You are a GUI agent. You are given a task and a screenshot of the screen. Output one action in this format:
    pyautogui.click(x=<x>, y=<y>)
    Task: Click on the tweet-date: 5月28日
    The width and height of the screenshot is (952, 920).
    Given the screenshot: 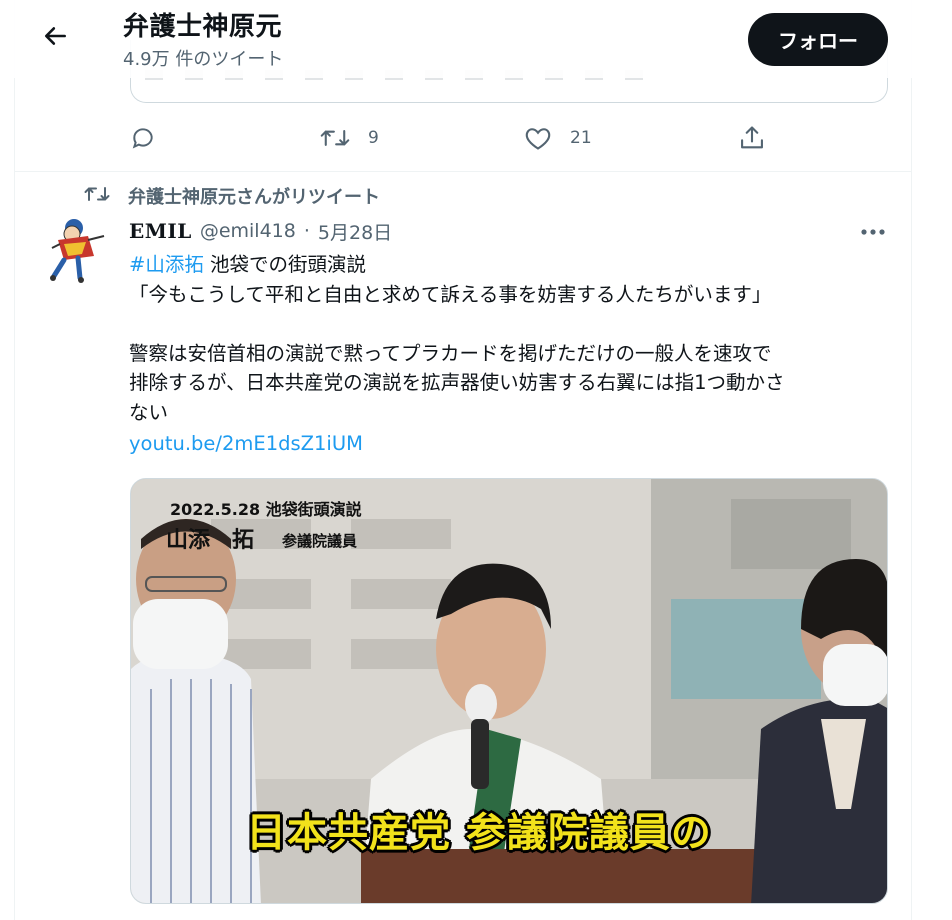 What is the action you would take?
    pyautogui.click(x=355, y=231)
    